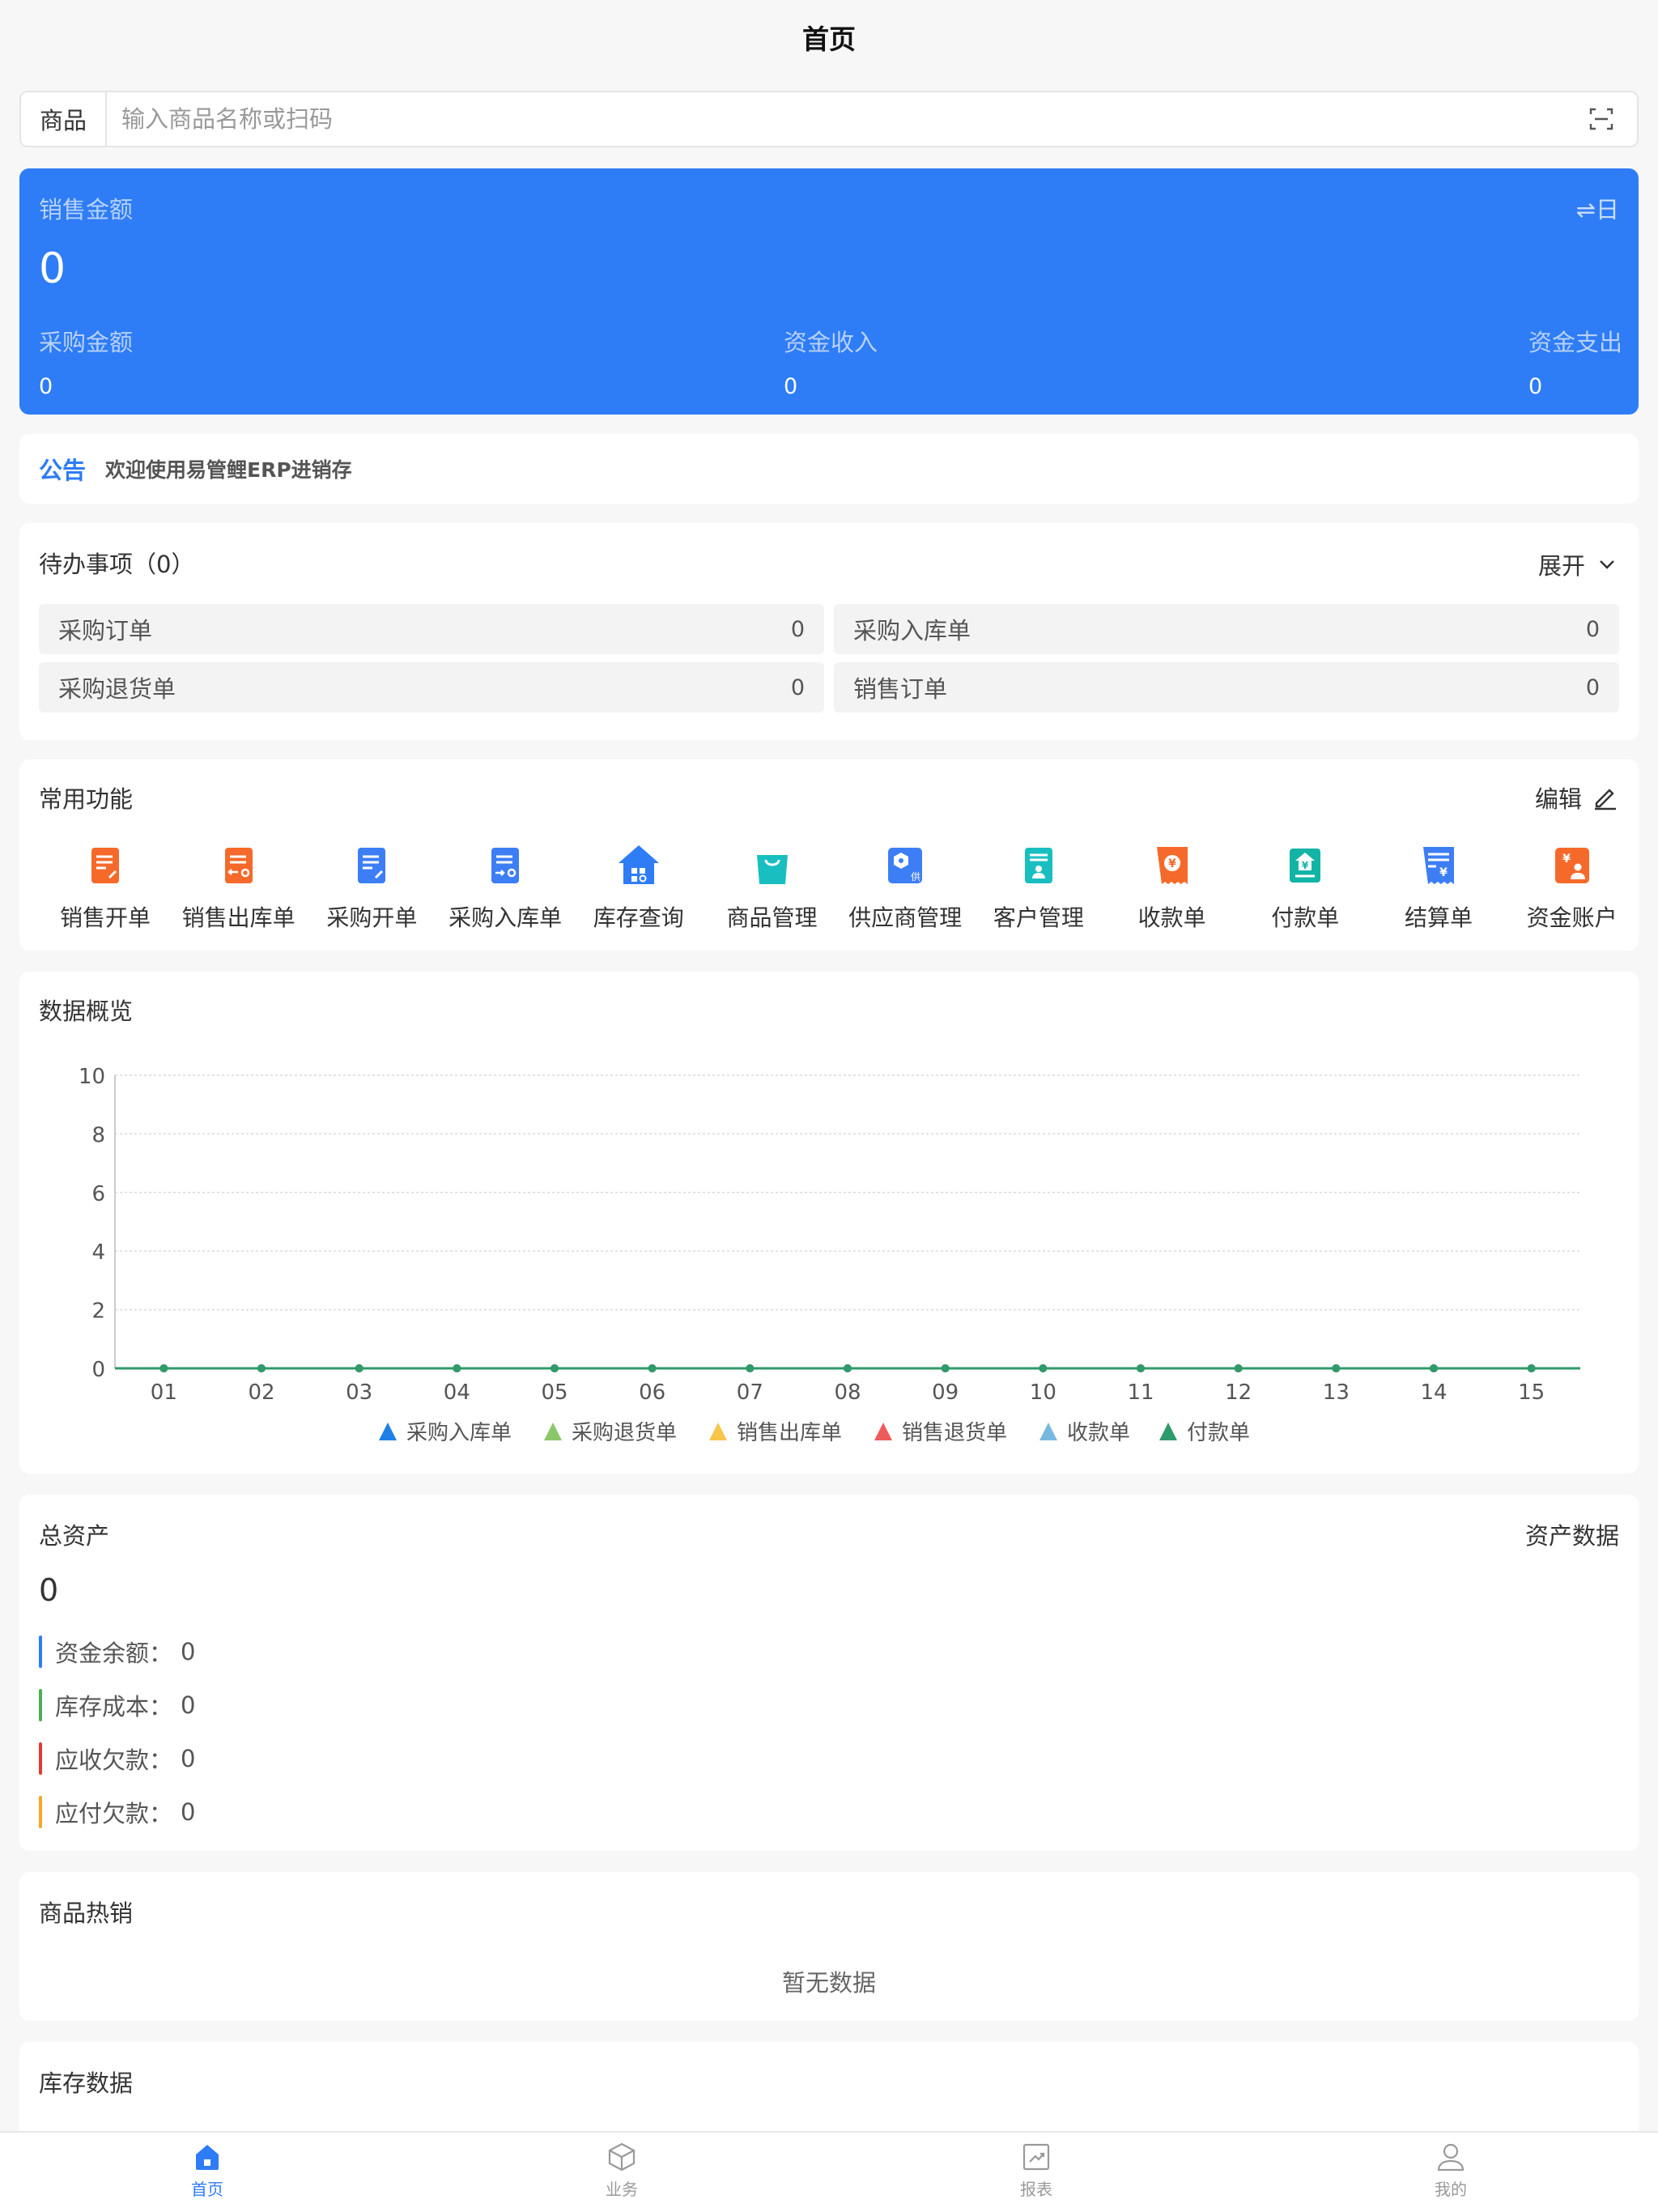 The image size is (1658, 2212). I want to click on payment-icon: ¥, so click(1305, 866).